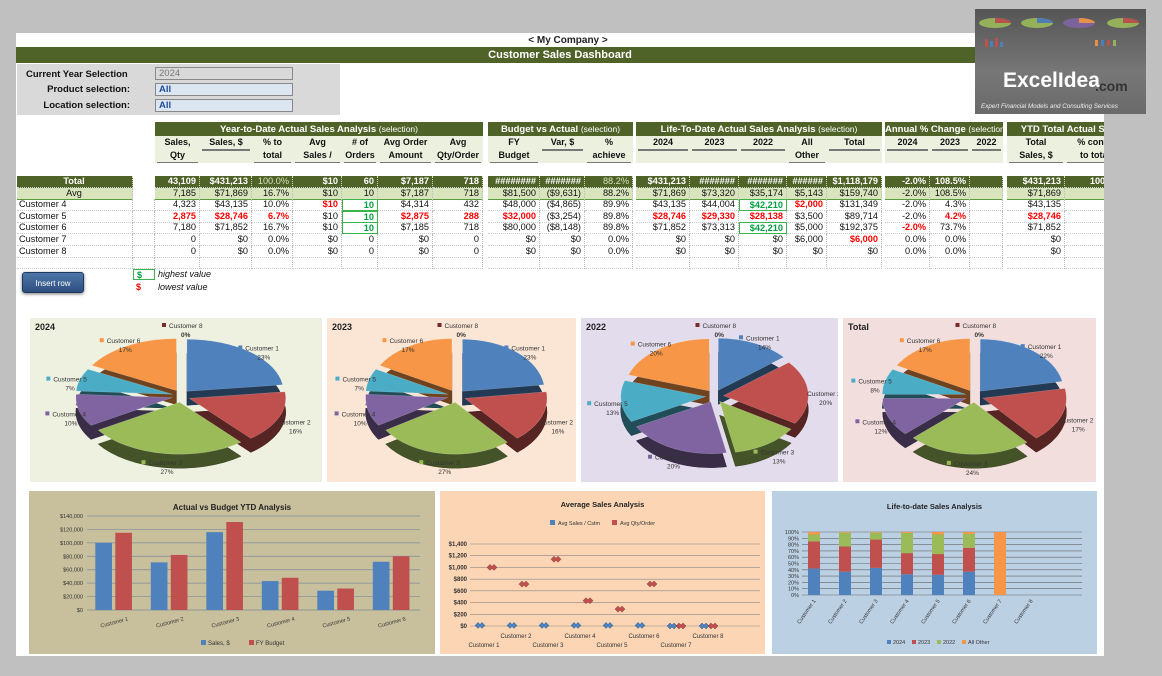 Image resolution: width=1162 pixels, height=676 pixels. What do you see at coordinates (562, 228) in the screenshot?
I see `table-cell: ($8,148)` at bounding box center [562, 228].